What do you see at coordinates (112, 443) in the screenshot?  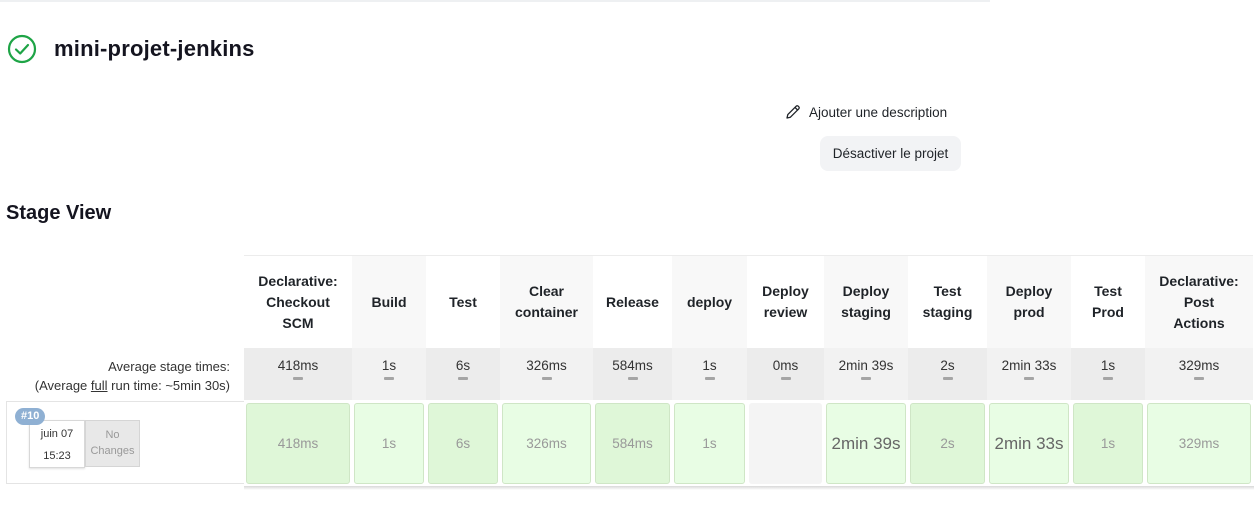 I see `build-changes: No Changes` at bounding box center [112, 443].